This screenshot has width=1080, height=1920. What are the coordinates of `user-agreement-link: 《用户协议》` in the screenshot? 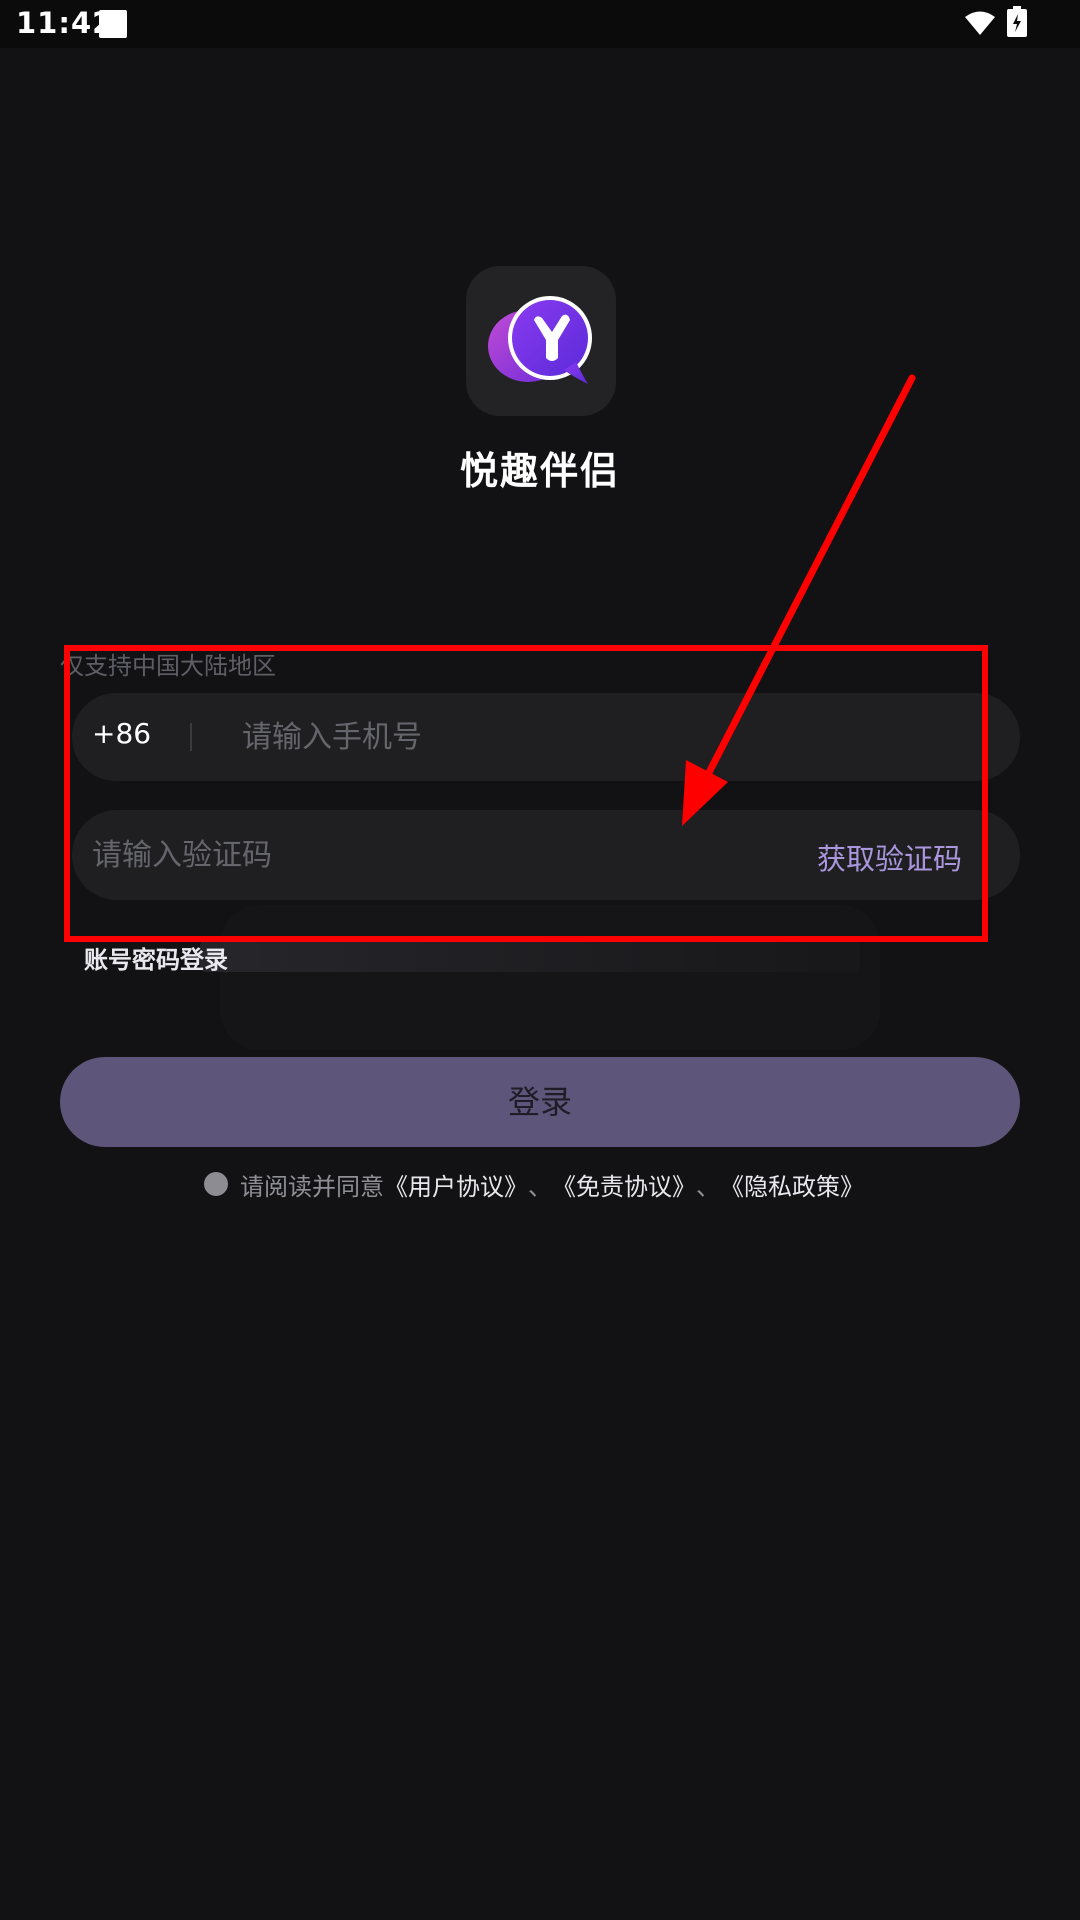 It's located at (456, 1184).